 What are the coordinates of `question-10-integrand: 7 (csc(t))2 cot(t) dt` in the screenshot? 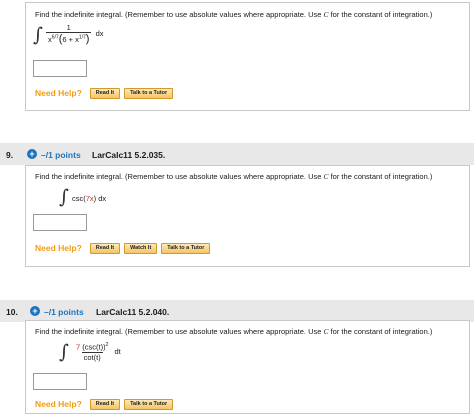 It's located at (97, 352).